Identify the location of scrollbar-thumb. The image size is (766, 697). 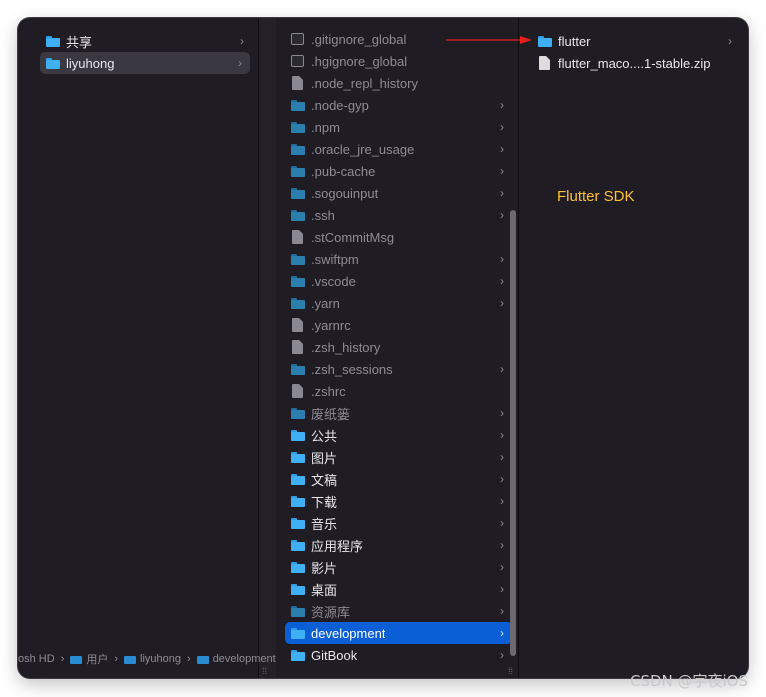
(513, 433).